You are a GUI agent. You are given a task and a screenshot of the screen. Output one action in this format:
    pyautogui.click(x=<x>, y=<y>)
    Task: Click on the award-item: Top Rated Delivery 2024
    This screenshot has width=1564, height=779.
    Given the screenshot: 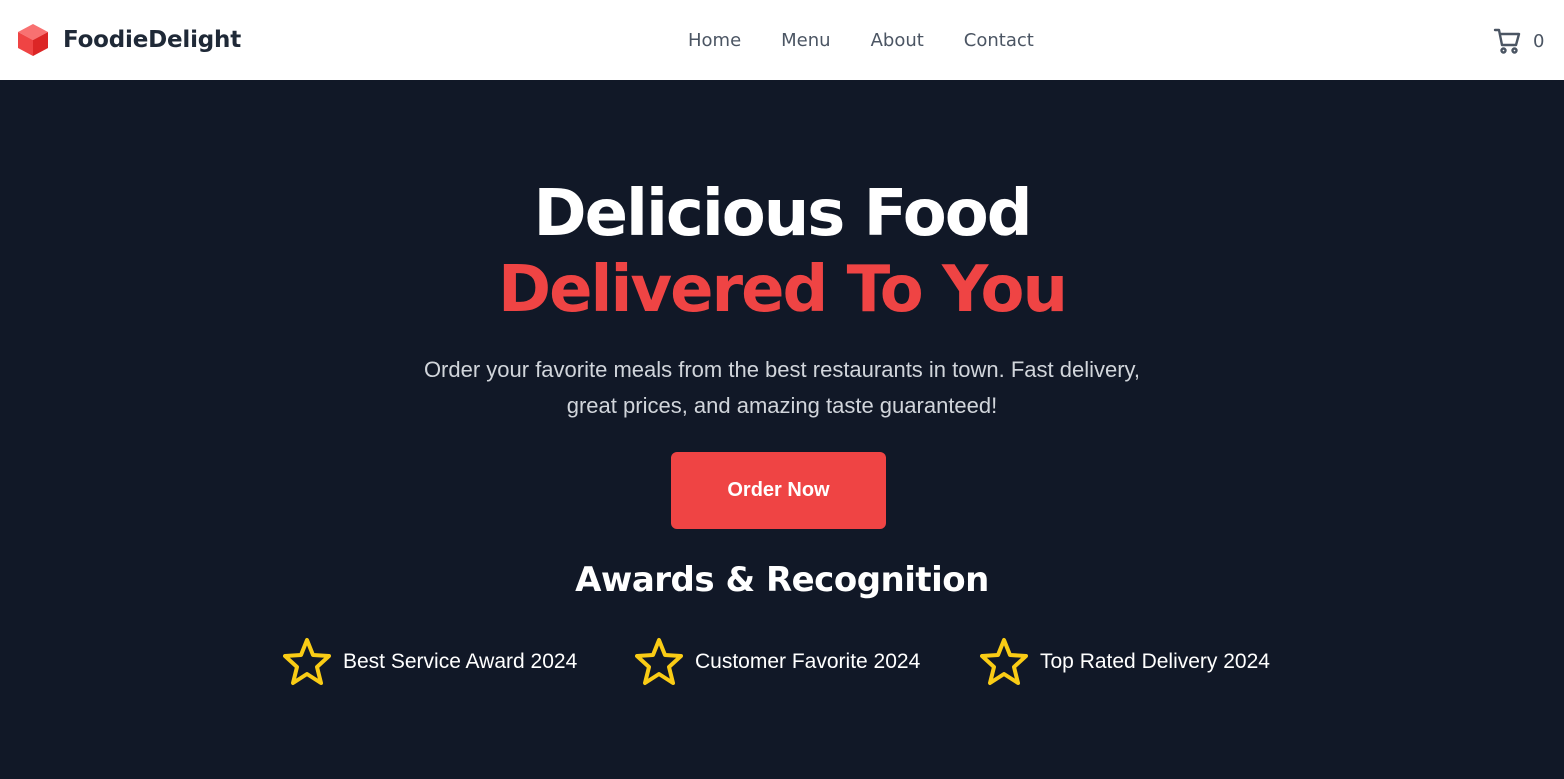 What is the action you would take?
    pyautogui.click(x=1125, y=662)
    